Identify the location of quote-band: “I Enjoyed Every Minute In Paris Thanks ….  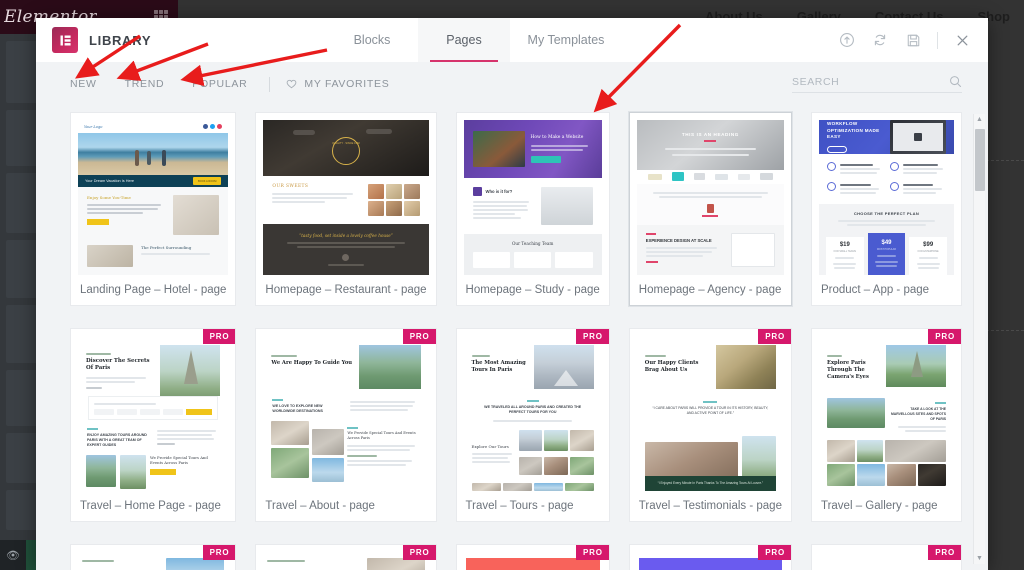
(710, 483).